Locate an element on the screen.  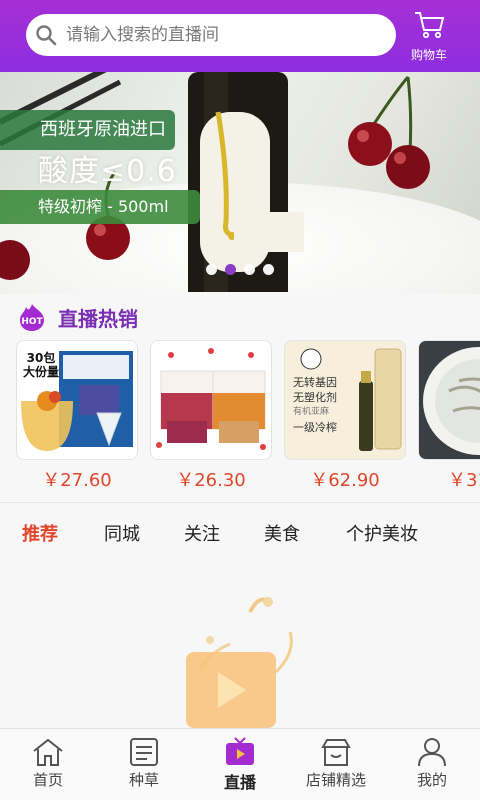
product-price: ￥26.30 is located at coordinates (211, 480).